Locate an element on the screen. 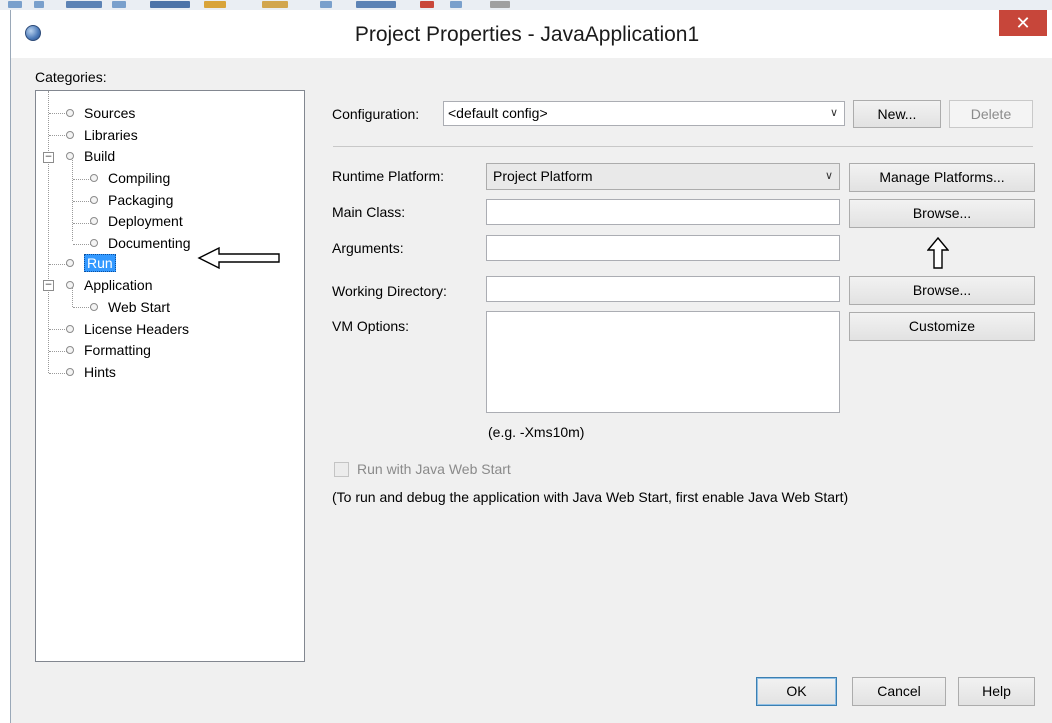  vm-options-hint: (e.g. -Xms10m) is located at coordinates (536, 432).